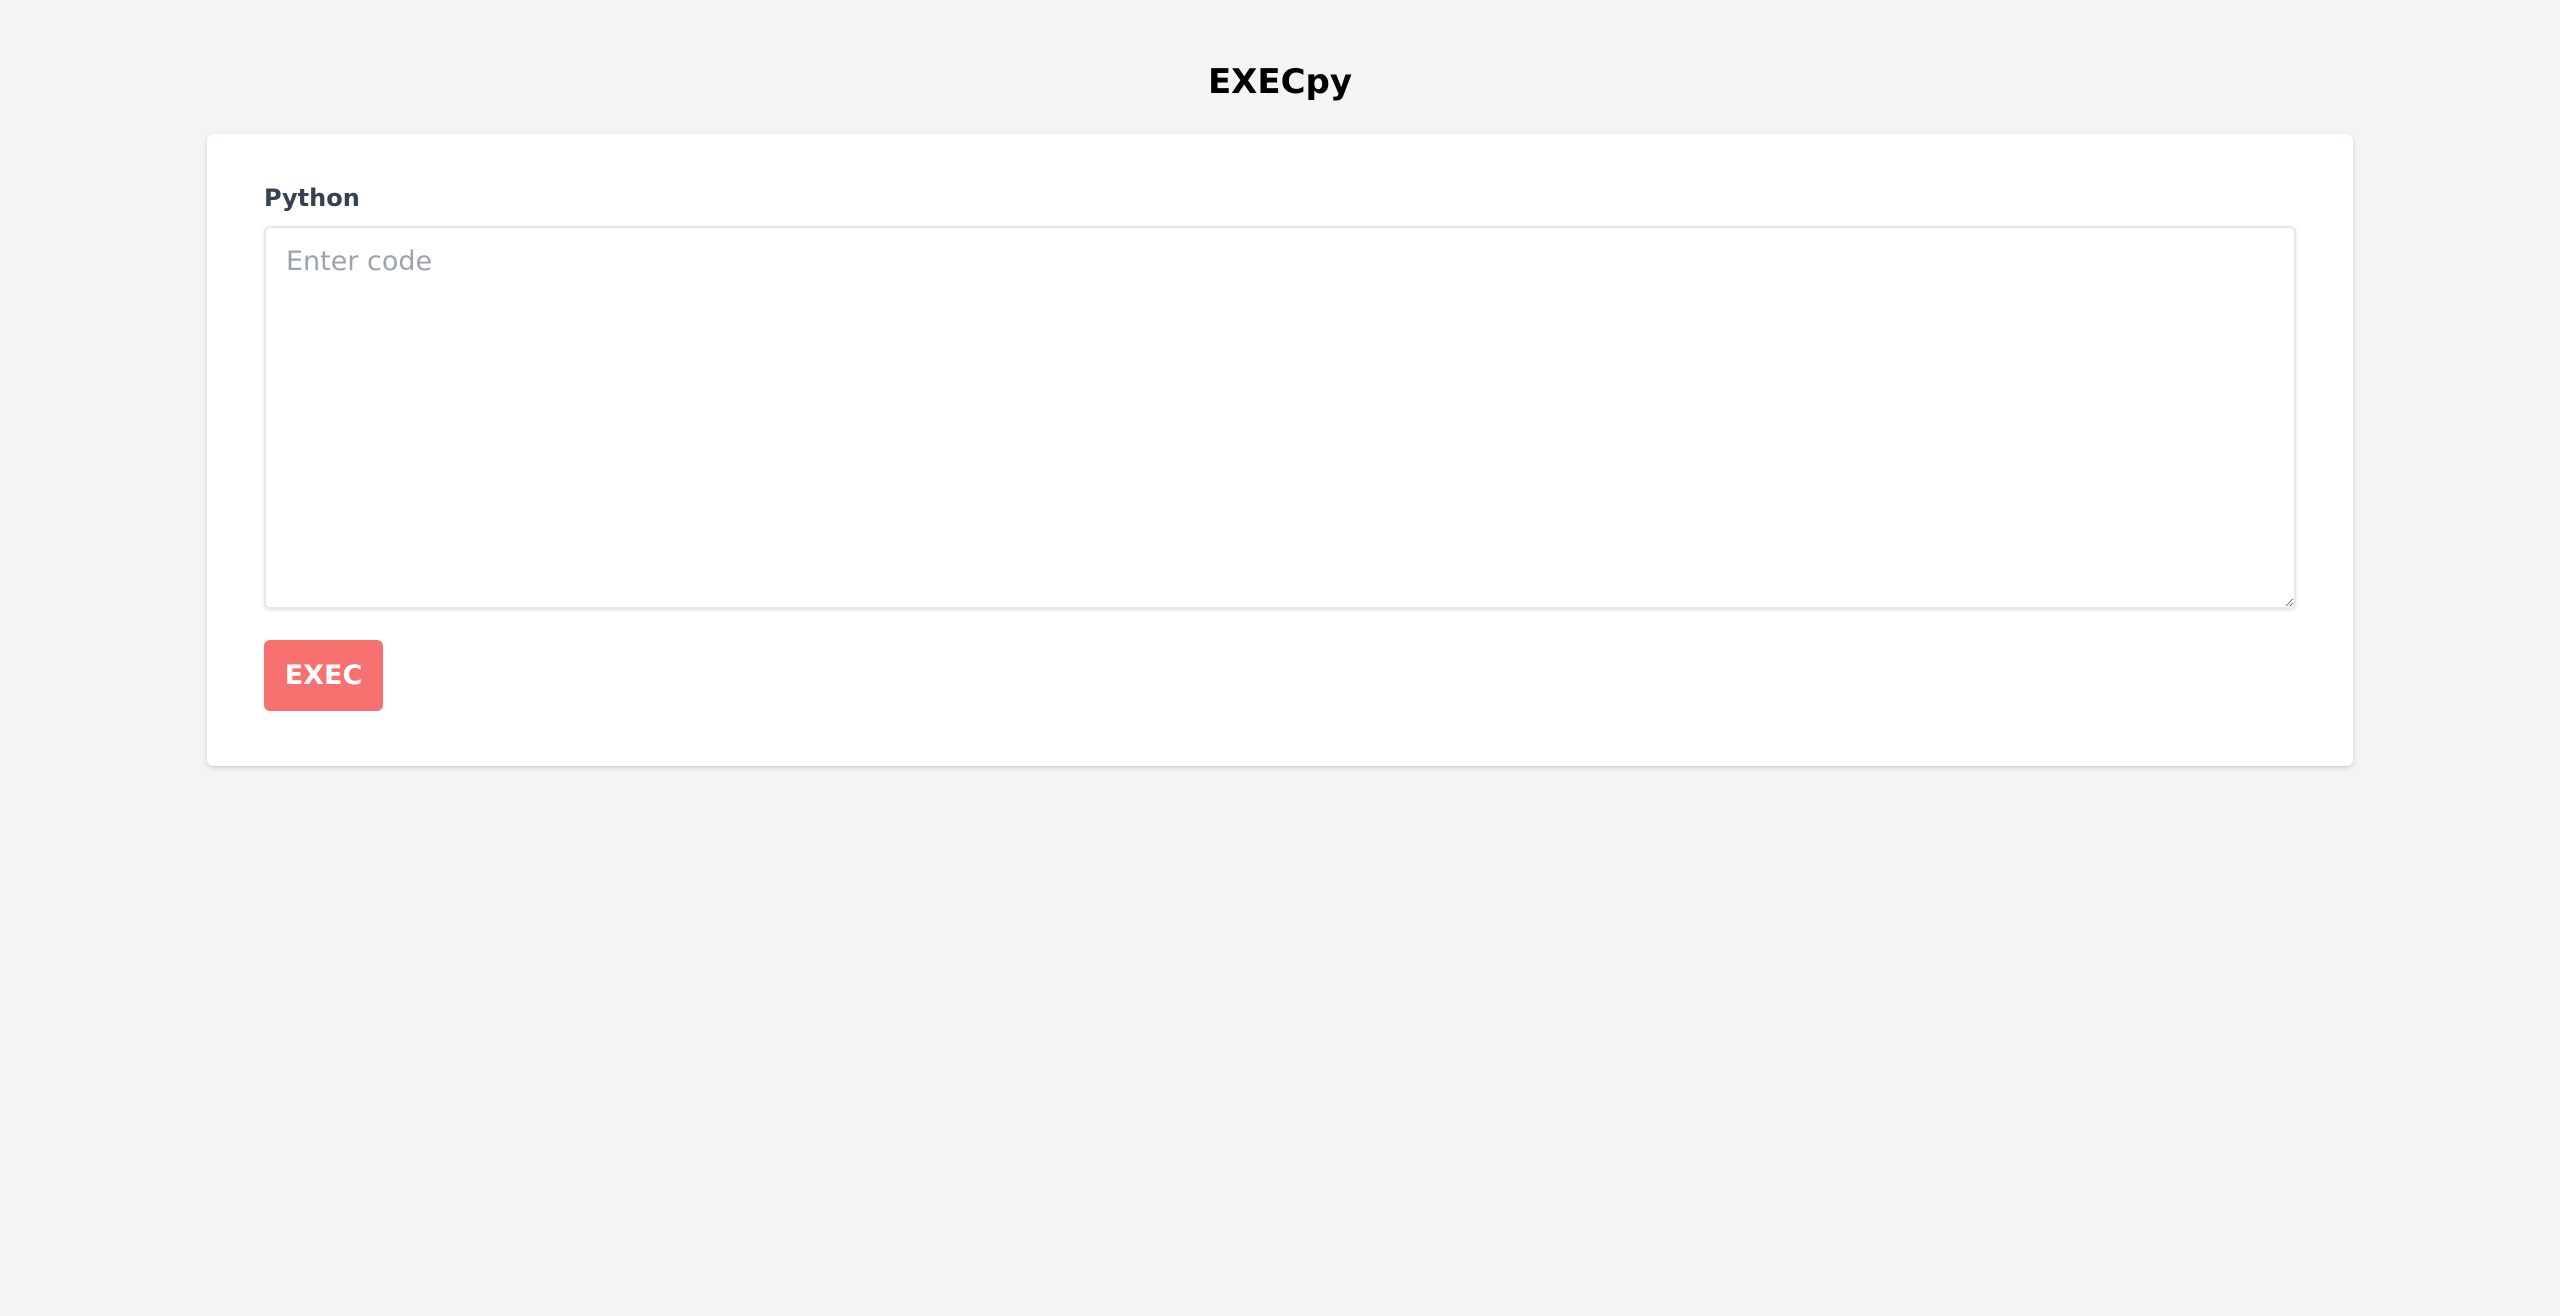 The width and height of the screenshot is (2560, 1316). Describe the element at coordinates (323, 675) in the screenshot. I see `exec-button: EXEC` at that location.